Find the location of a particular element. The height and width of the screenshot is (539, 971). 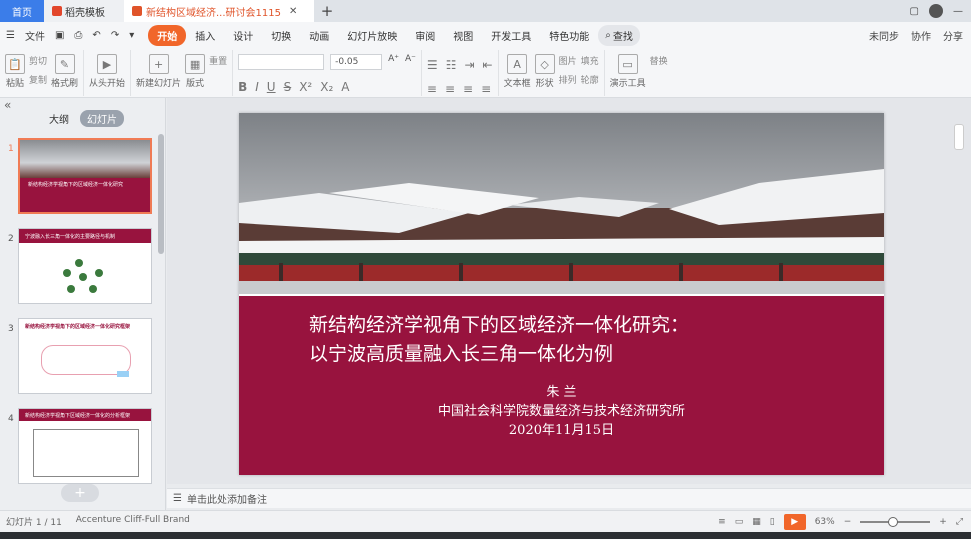

tab-start: 开始 is located at coordinates (167, 35).